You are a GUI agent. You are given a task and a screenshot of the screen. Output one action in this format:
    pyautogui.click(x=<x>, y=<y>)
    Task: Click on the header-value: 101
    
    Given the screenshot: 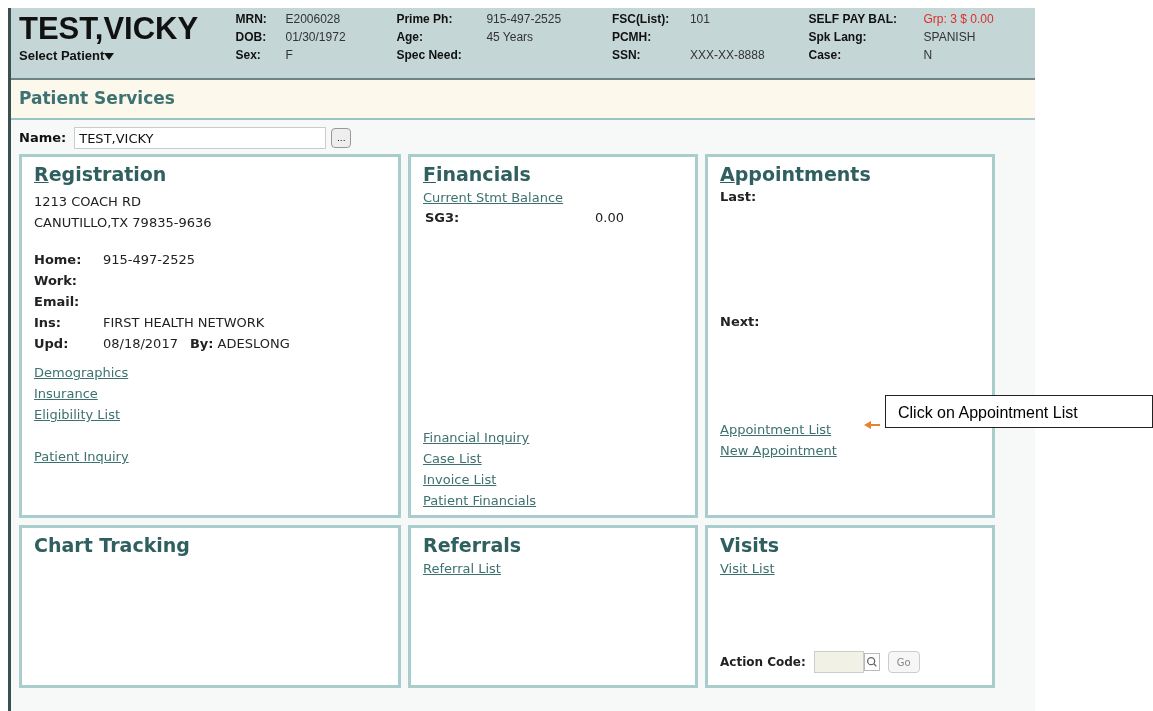 What is the action you would take?
    pyautogui.click(x=699, y=19)
    